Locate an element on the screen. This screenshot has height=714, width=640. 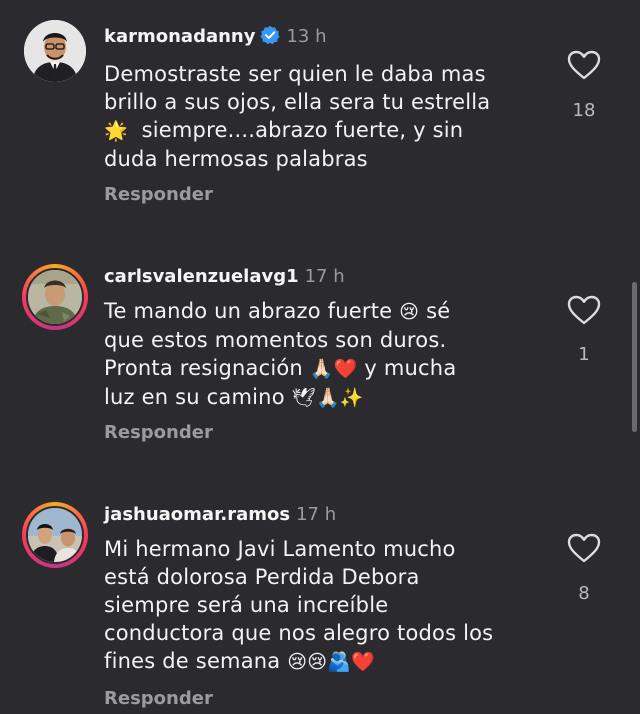
pray-heart-emoji: 🙏🏻❤️ is located at coordinates (333, 369).